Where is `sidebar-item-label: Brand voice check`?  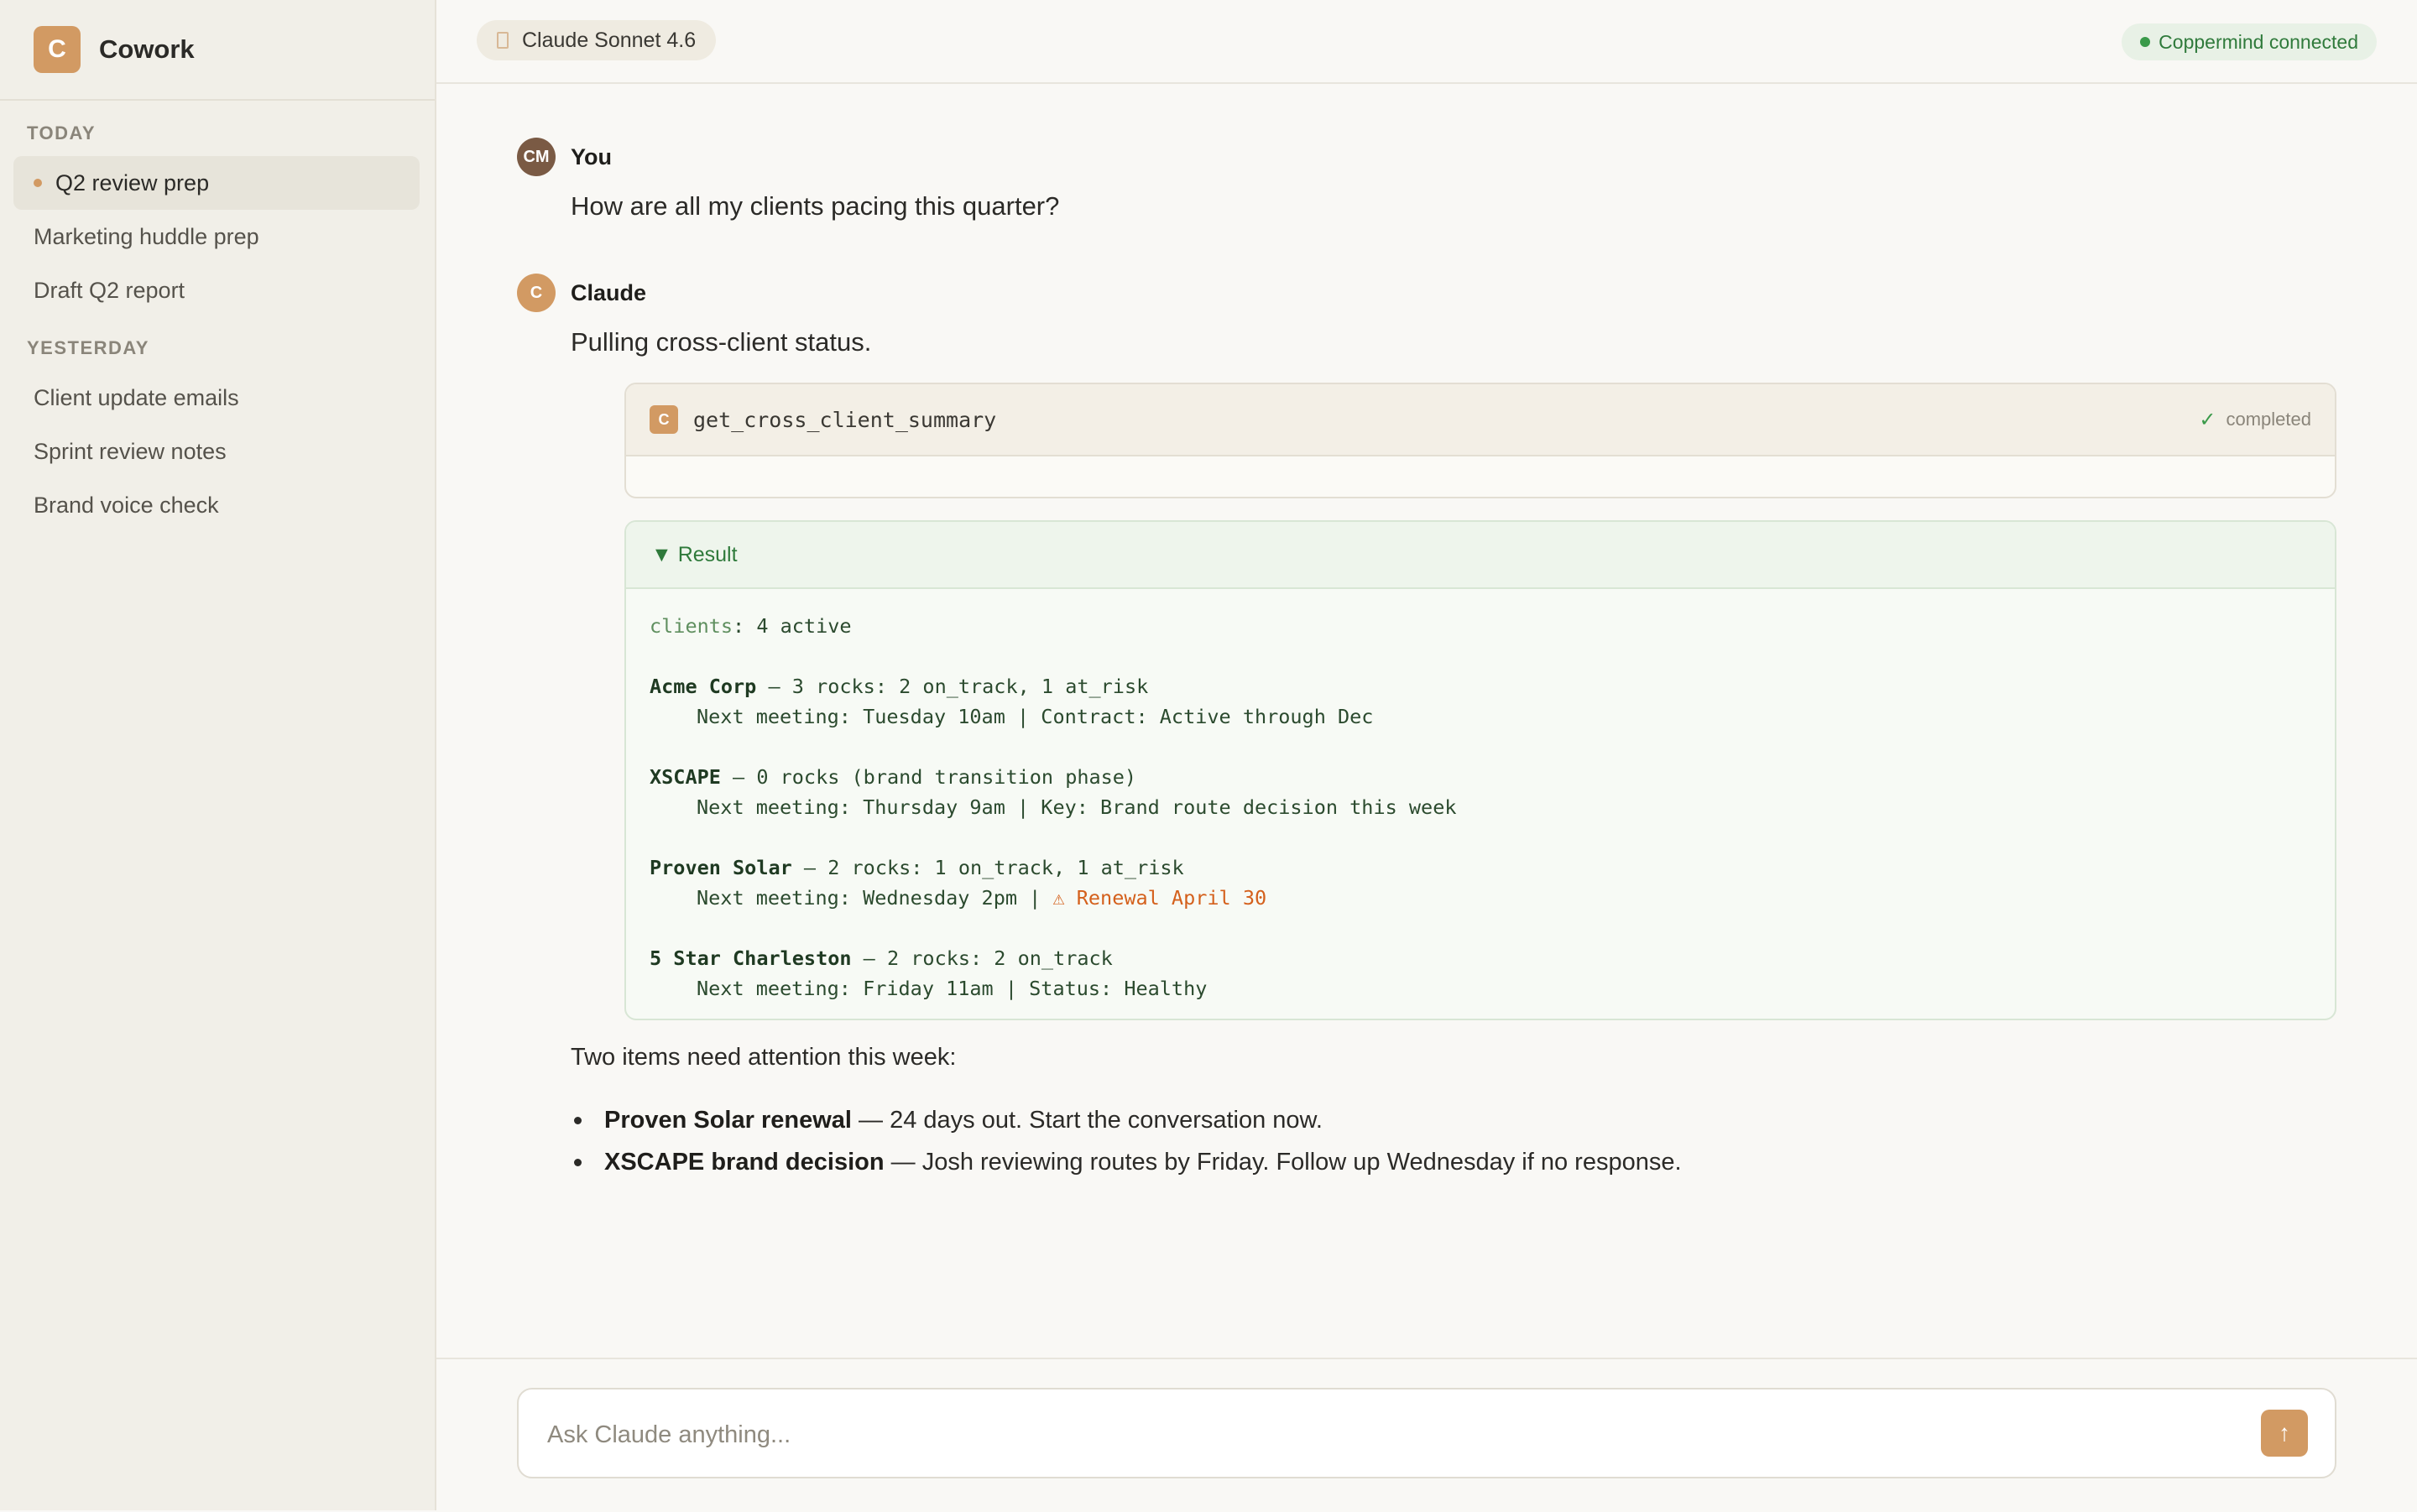 sidebar-item-label: Brand voice check is located at coordinates (126, 505).